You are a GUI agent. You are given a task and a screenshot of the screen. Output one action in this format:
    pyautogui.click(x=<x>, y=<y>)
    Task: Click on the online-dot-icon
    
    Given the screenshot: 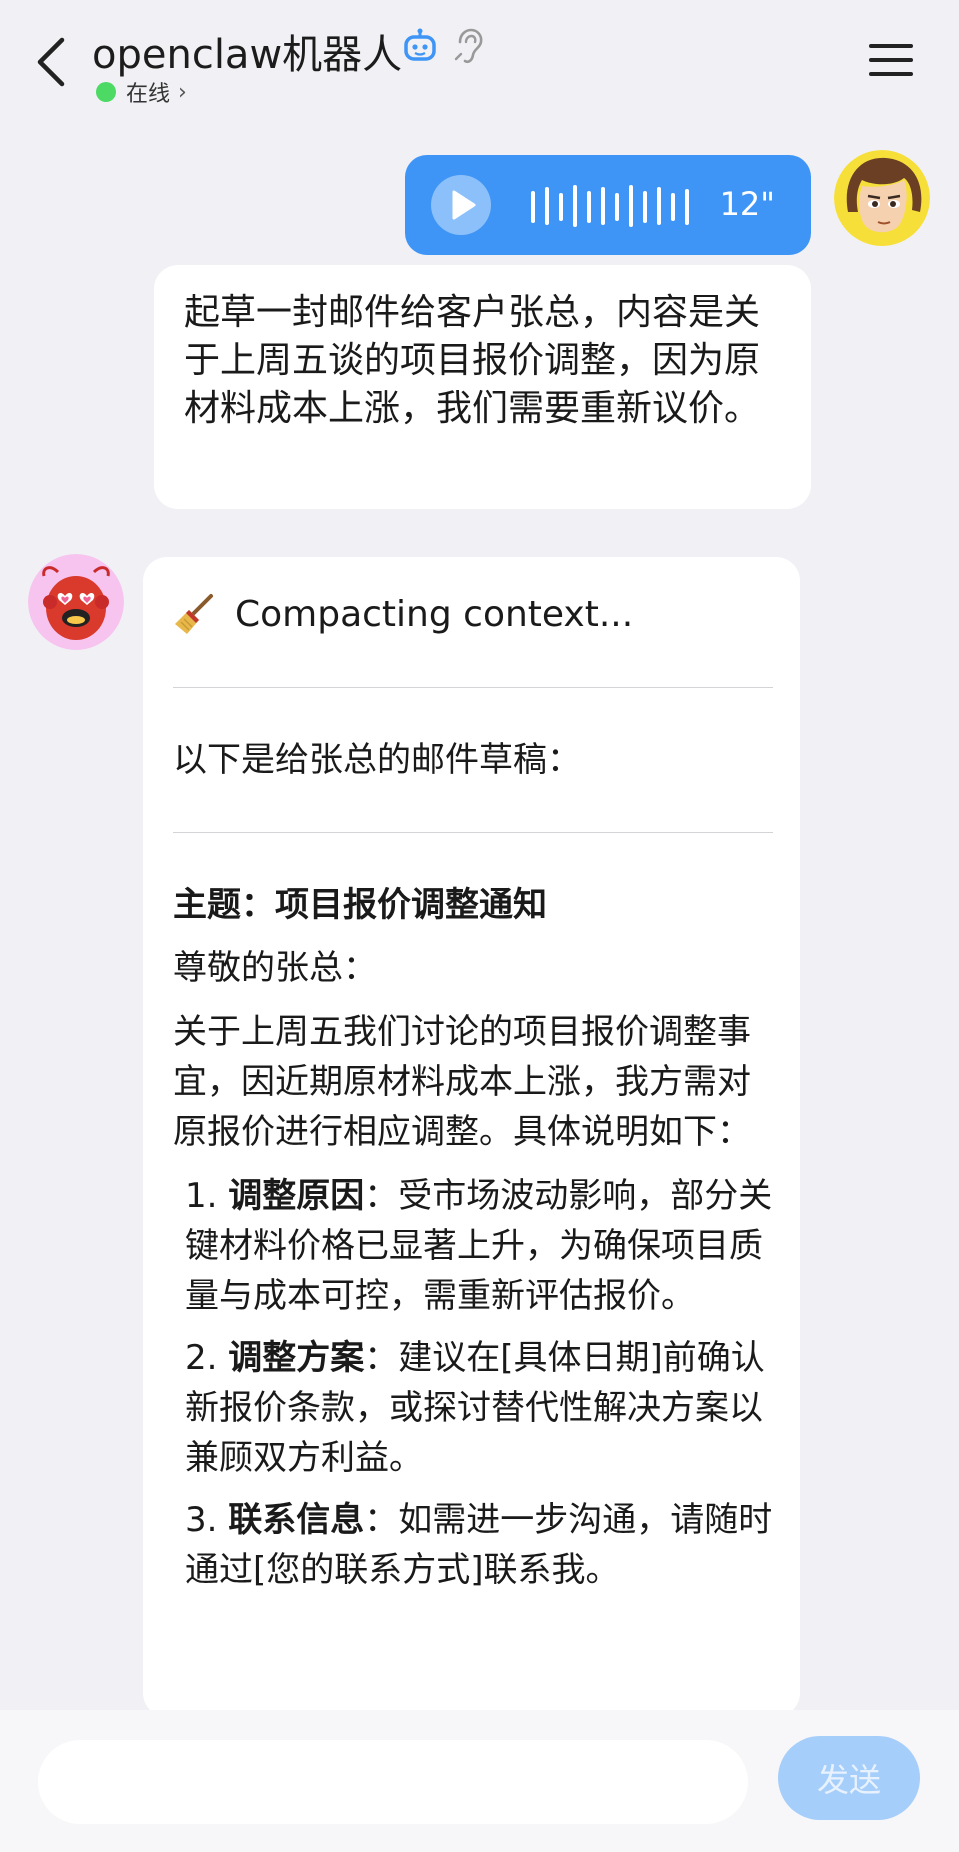 What is the action you would take?
    pyautogui.click(x=106, y=92)
    